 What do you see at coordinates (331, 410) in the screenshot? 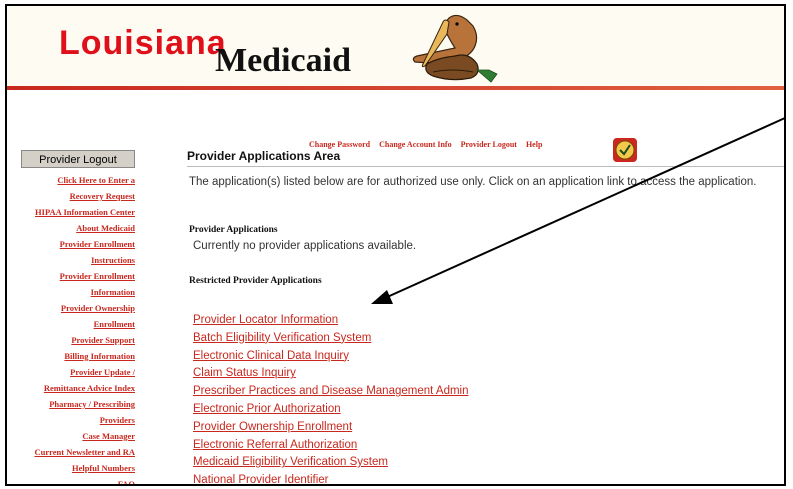
I see `app-link-prior-authorization: Electronic Prior Authorization` at bounding box center [331, 410].